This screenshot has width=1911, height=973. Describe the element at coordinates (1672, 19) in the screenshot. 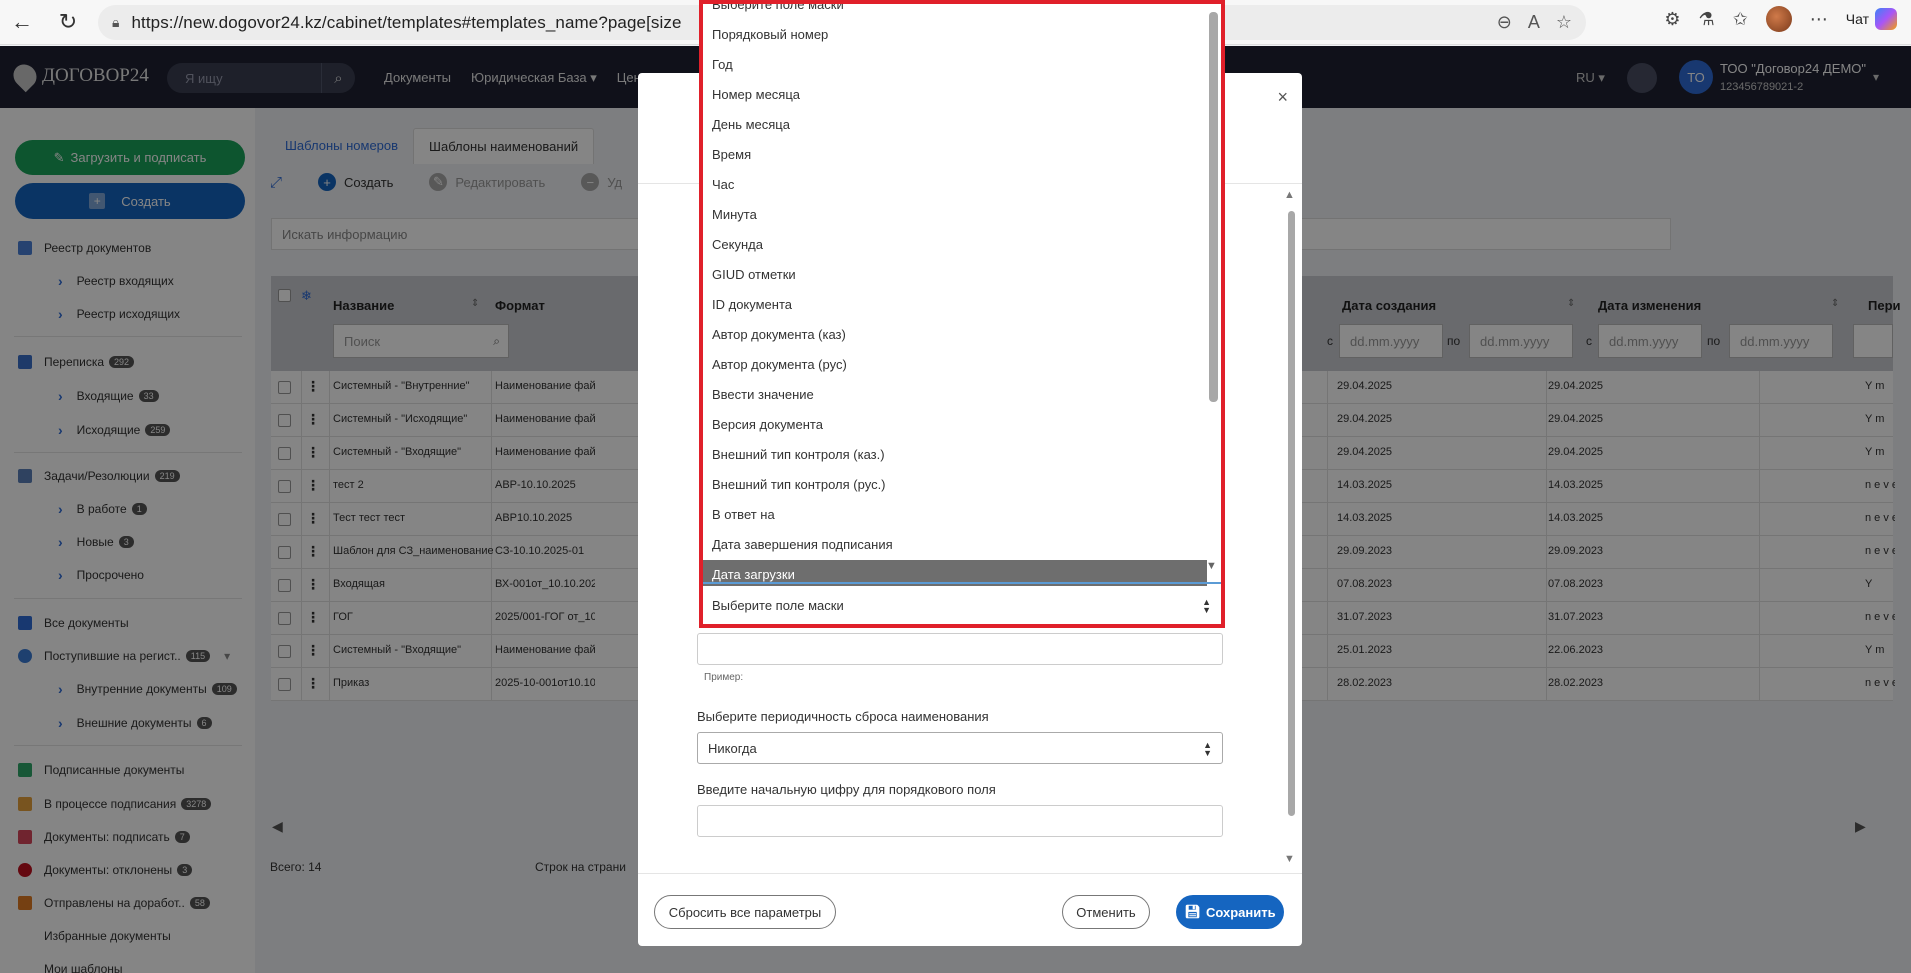

I see `extensions-icon: ⚙` at that location.